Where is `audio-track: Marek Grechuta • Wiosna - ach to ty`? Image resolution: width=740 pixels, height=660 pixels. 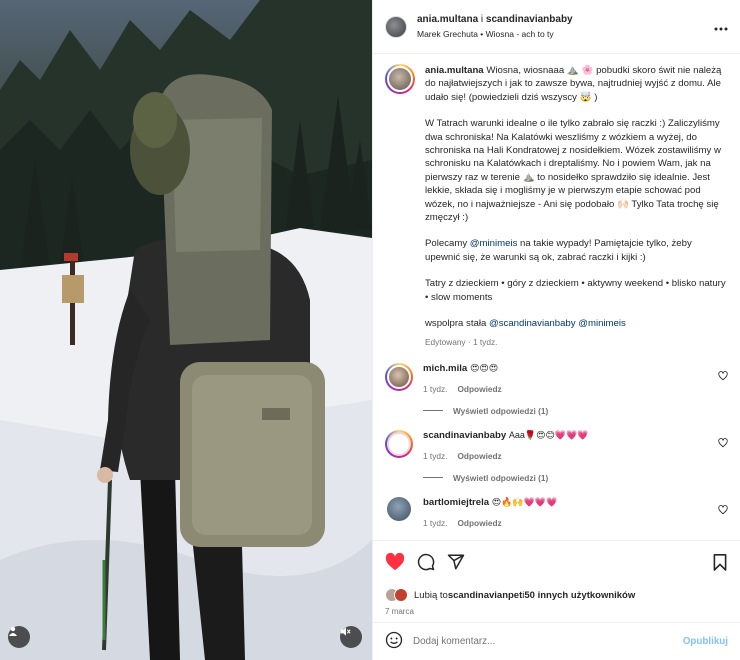 audio-track: Marek Grechuta • Wiosna - ach to ty is located at coordinates (495, 34).